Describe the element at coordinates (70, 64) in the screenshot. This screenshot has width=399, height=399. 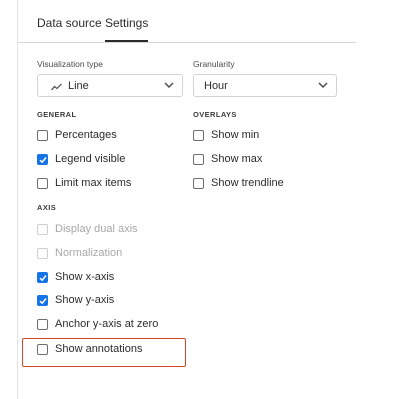
I see `visualization-type-label: Visualization type` at that location.